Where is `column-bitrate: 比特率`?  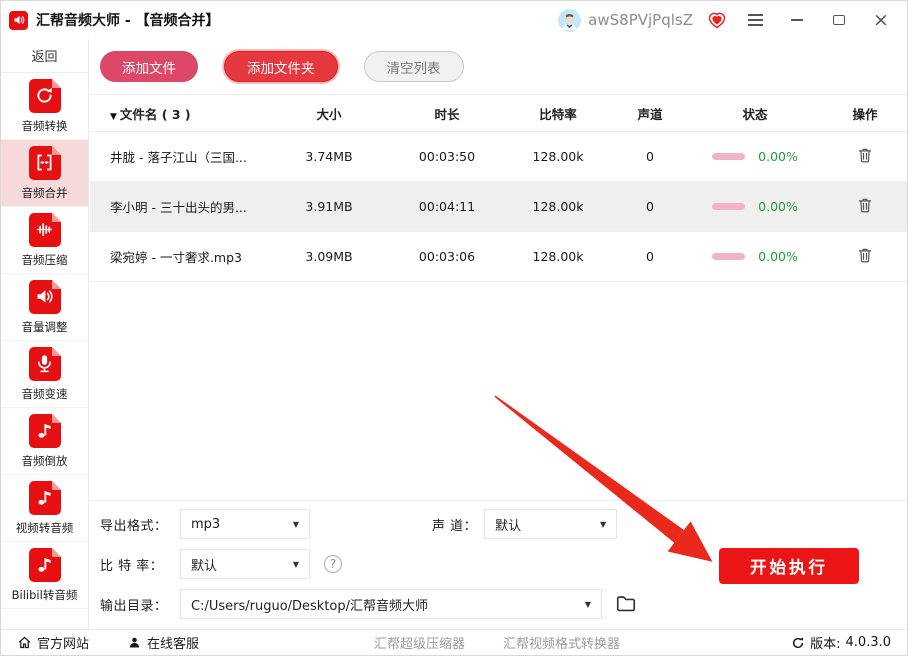
column-bitrate: 比特率 is located at coordinates (558, 114).